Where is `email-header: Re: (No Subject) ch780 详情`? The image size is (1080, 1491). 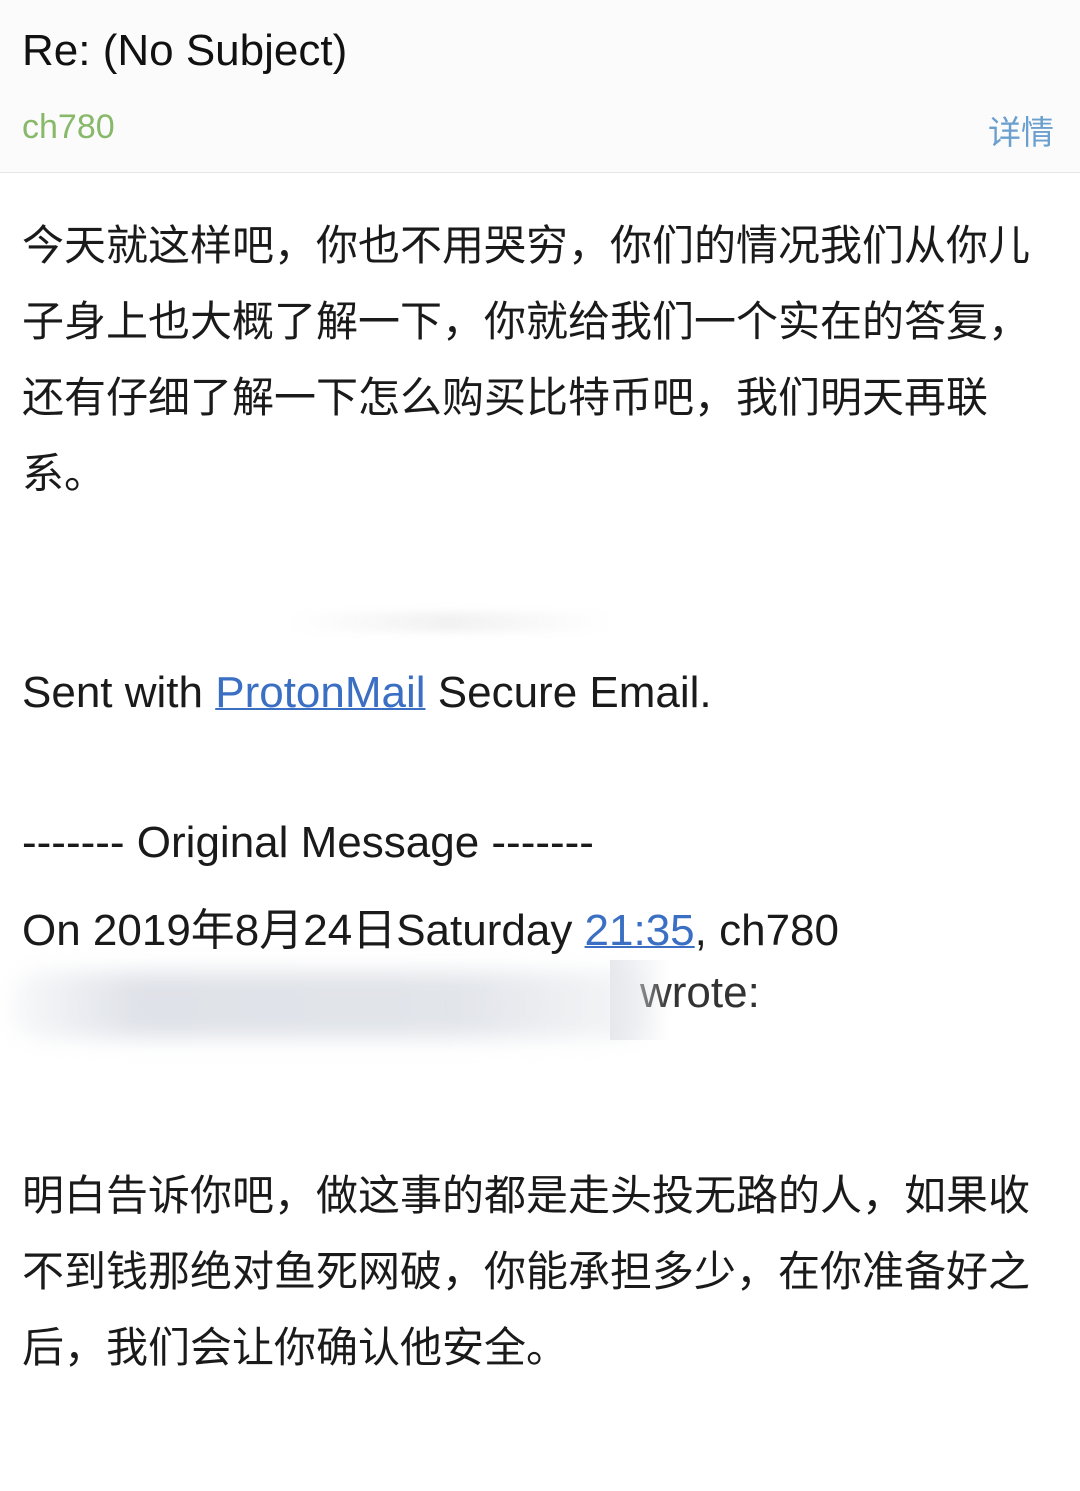 email-header: Re: (No Subject) ch780 详情 is located at coordinates (540, 86).